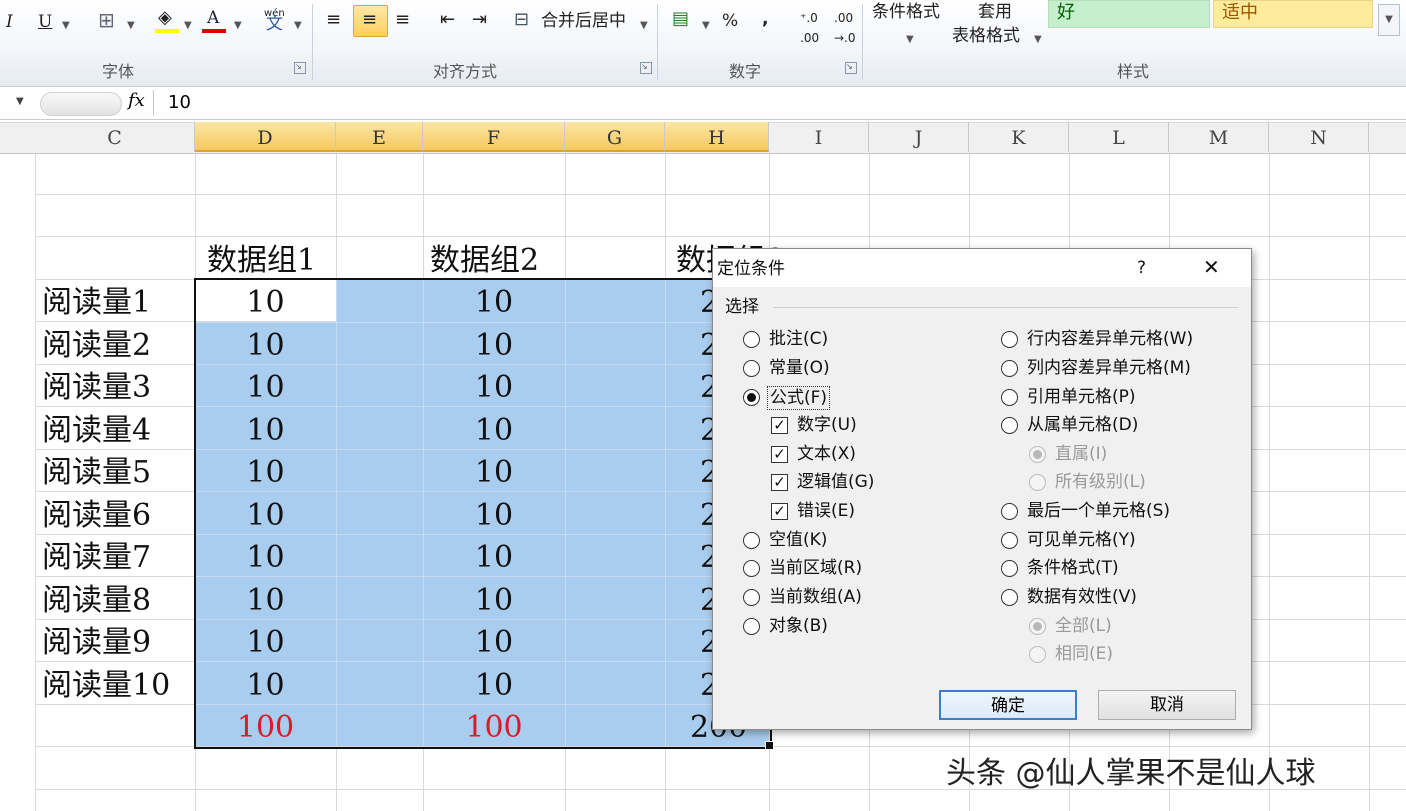  Describe the element at coordinates (96, 388) in the screenshot. I see `row-label: 阅读量3` at that location.